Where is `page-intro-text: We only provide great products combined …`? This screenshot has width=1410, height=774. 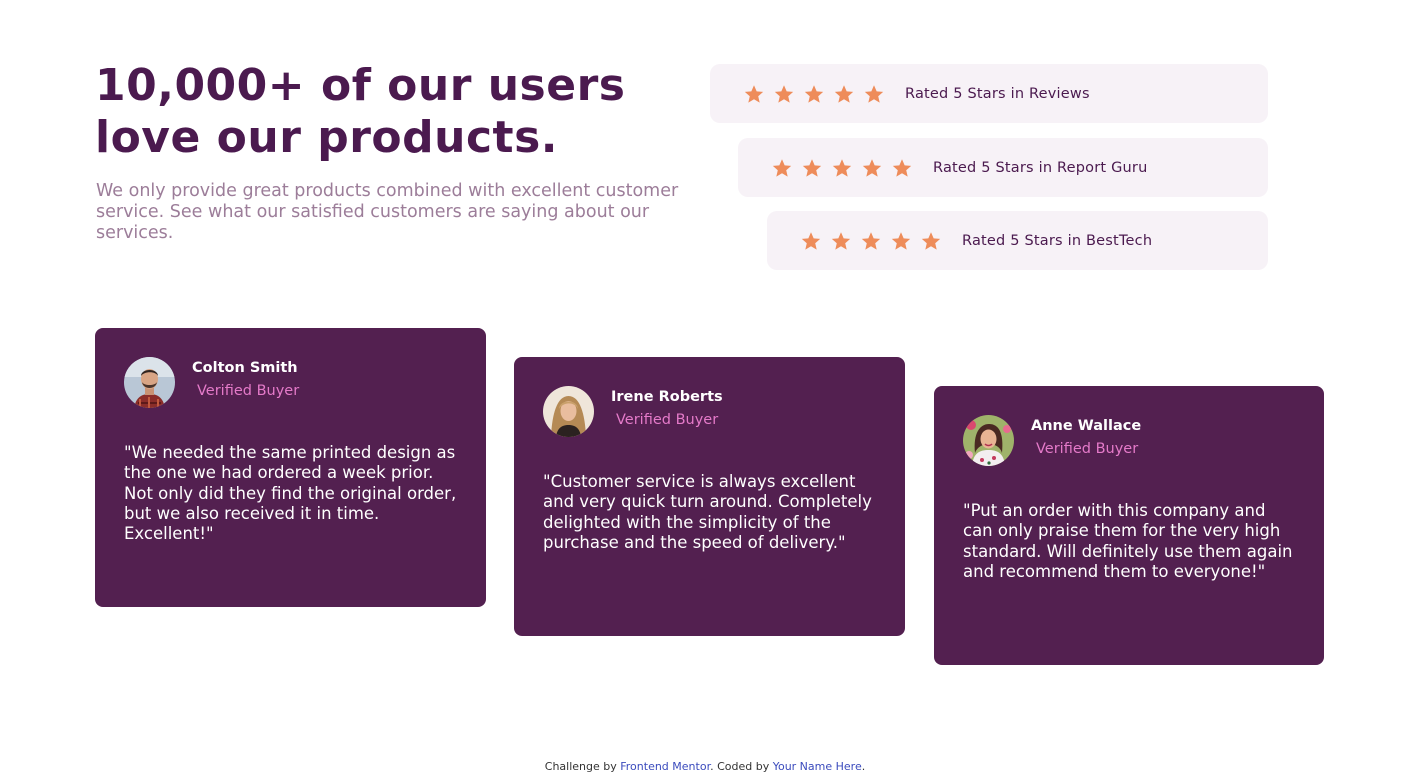
page-intro-text: We only provide great products combined … is located at coordinates (387, 212).